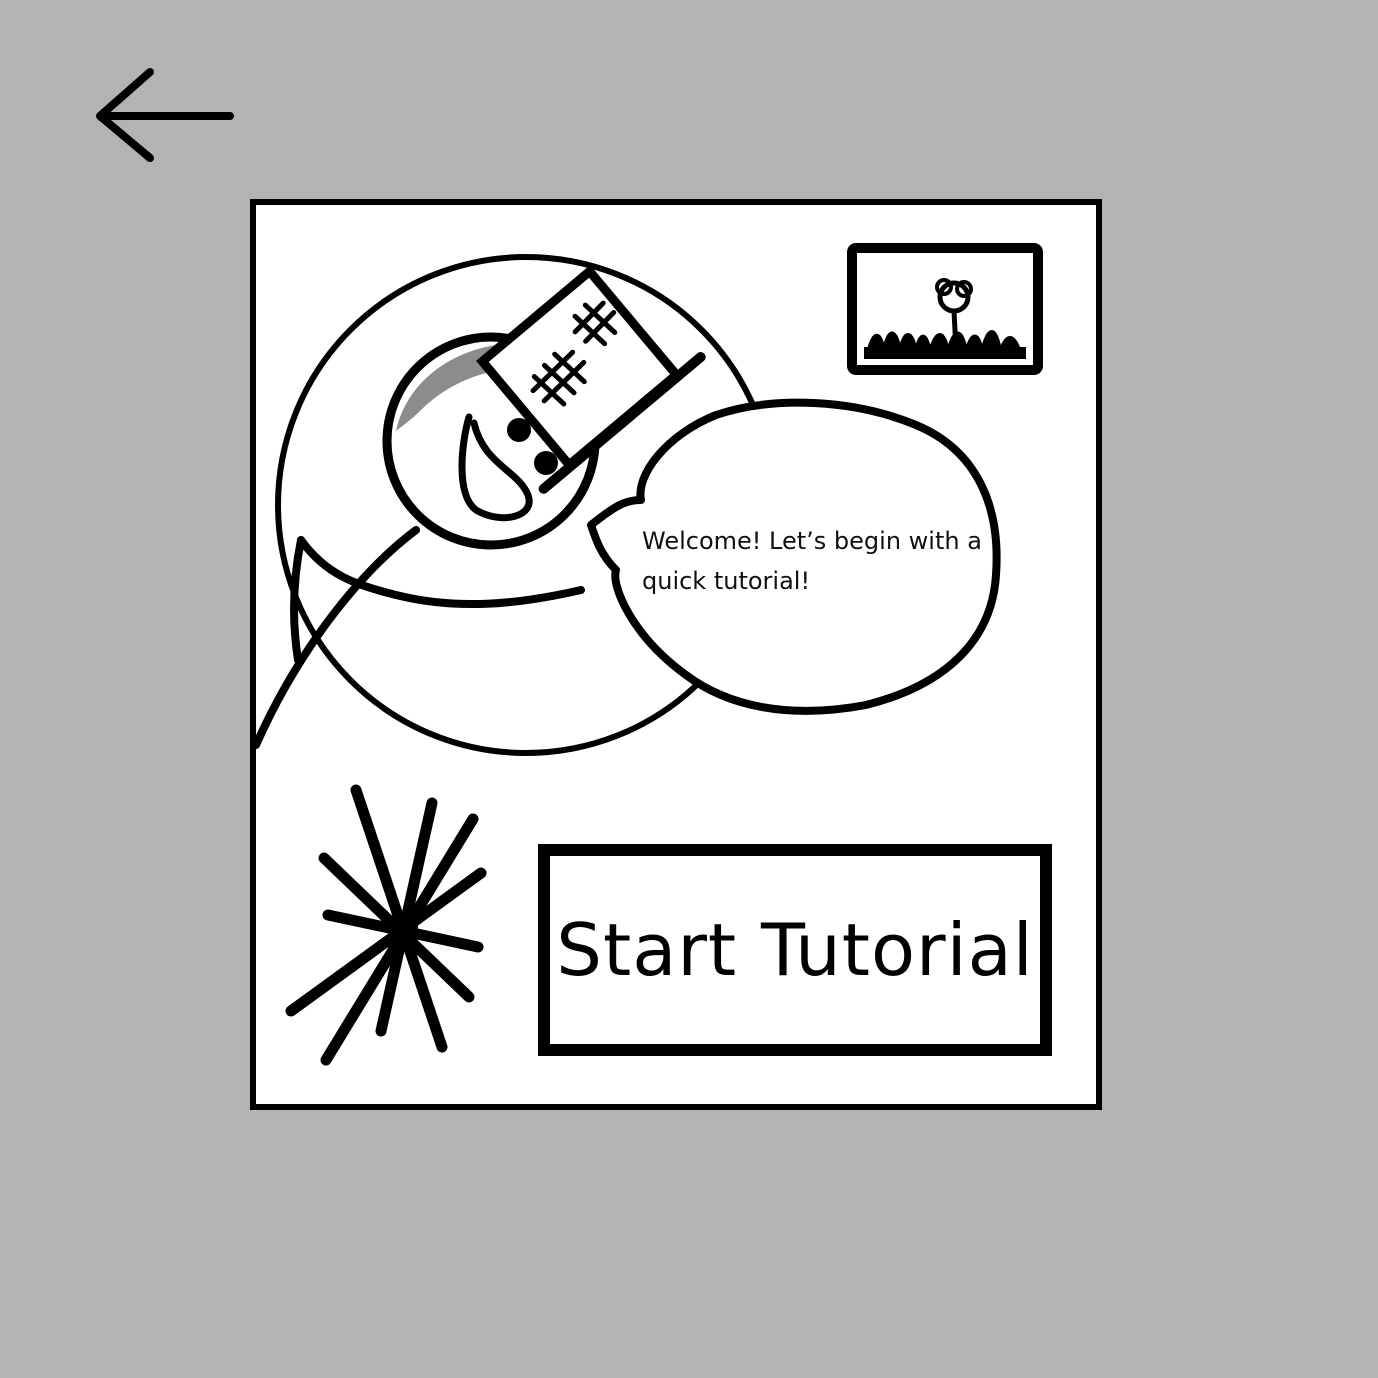  I want to click on start-tutorial-label: Start Tutorial, so click(795, 950).